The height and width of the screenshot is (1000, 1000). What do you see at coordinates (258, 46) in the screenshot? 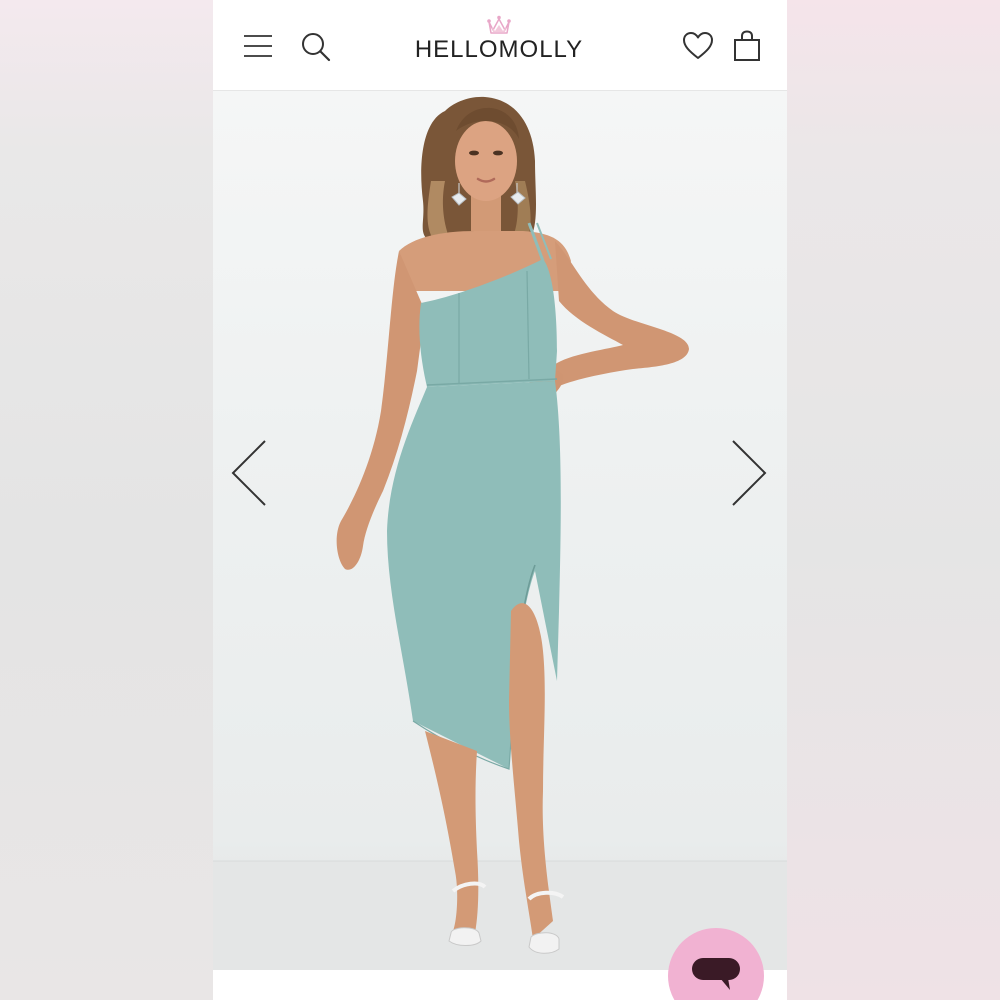
I see `hamburger-menu-icon` at bounding box center [258, 46].